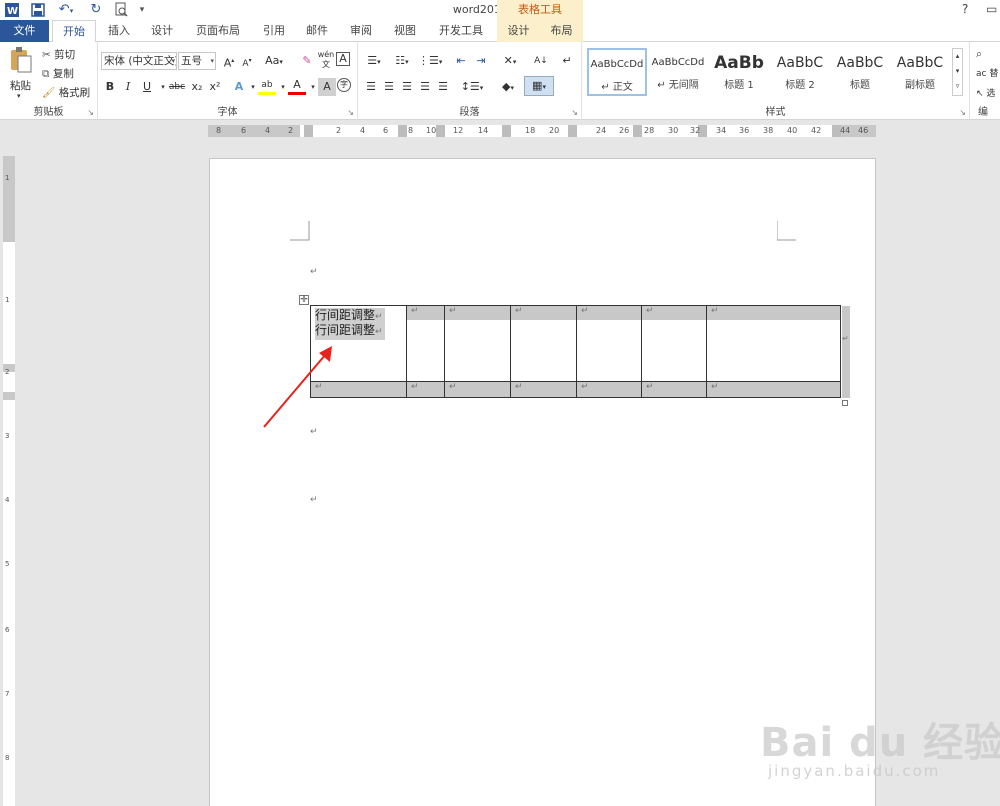 This screenshot has width=1000, height=806. What do you see at coordinates (350, 112) in the screenshot?
I see `font-launcher-icon: ↘` at bounding box center [350, 112].